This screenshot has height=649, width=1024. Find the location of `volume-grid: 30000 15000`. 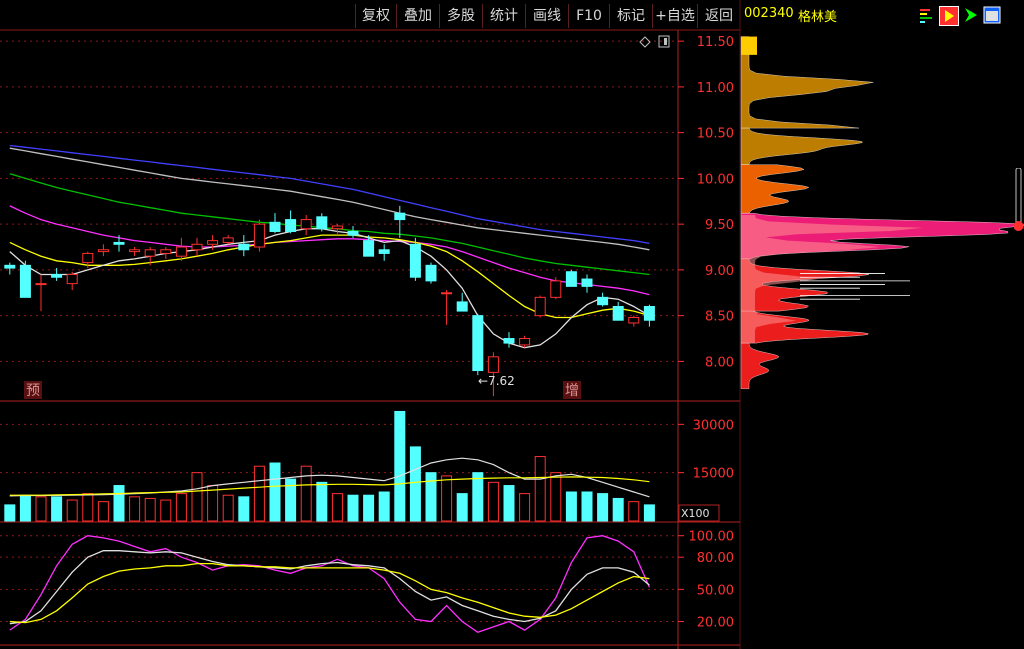

volume-grid: 30000 15000 is located at coordinates (367, 450).